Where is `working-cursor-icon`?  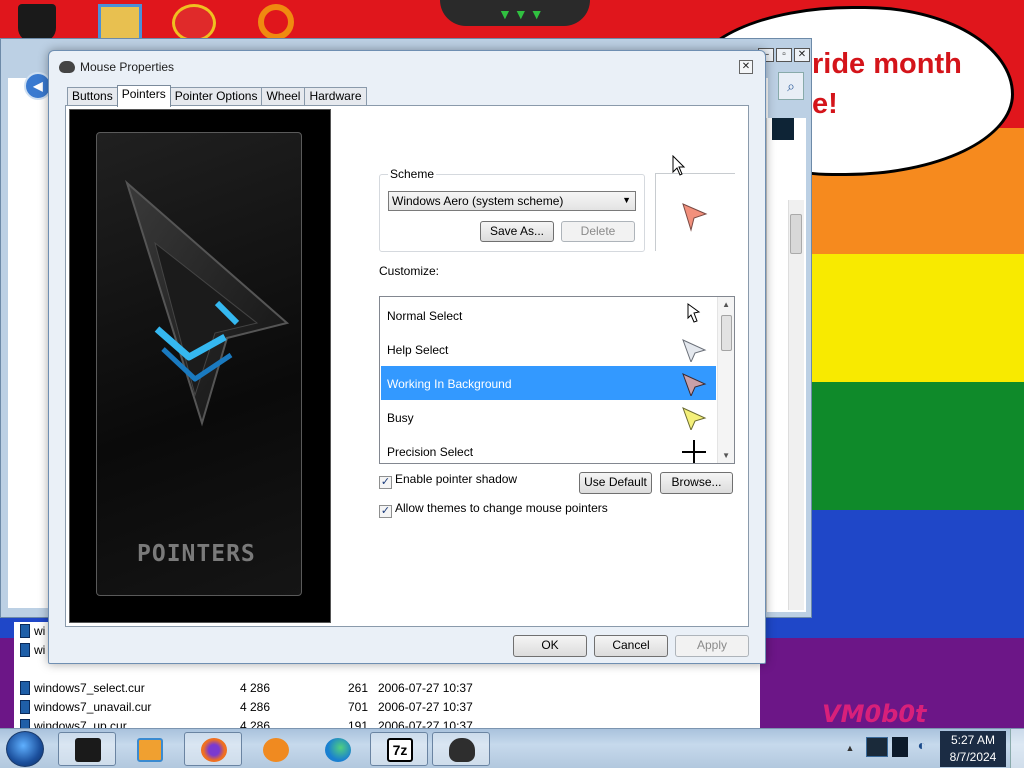 working-cursor-icon is located at coordinates (694, 384).